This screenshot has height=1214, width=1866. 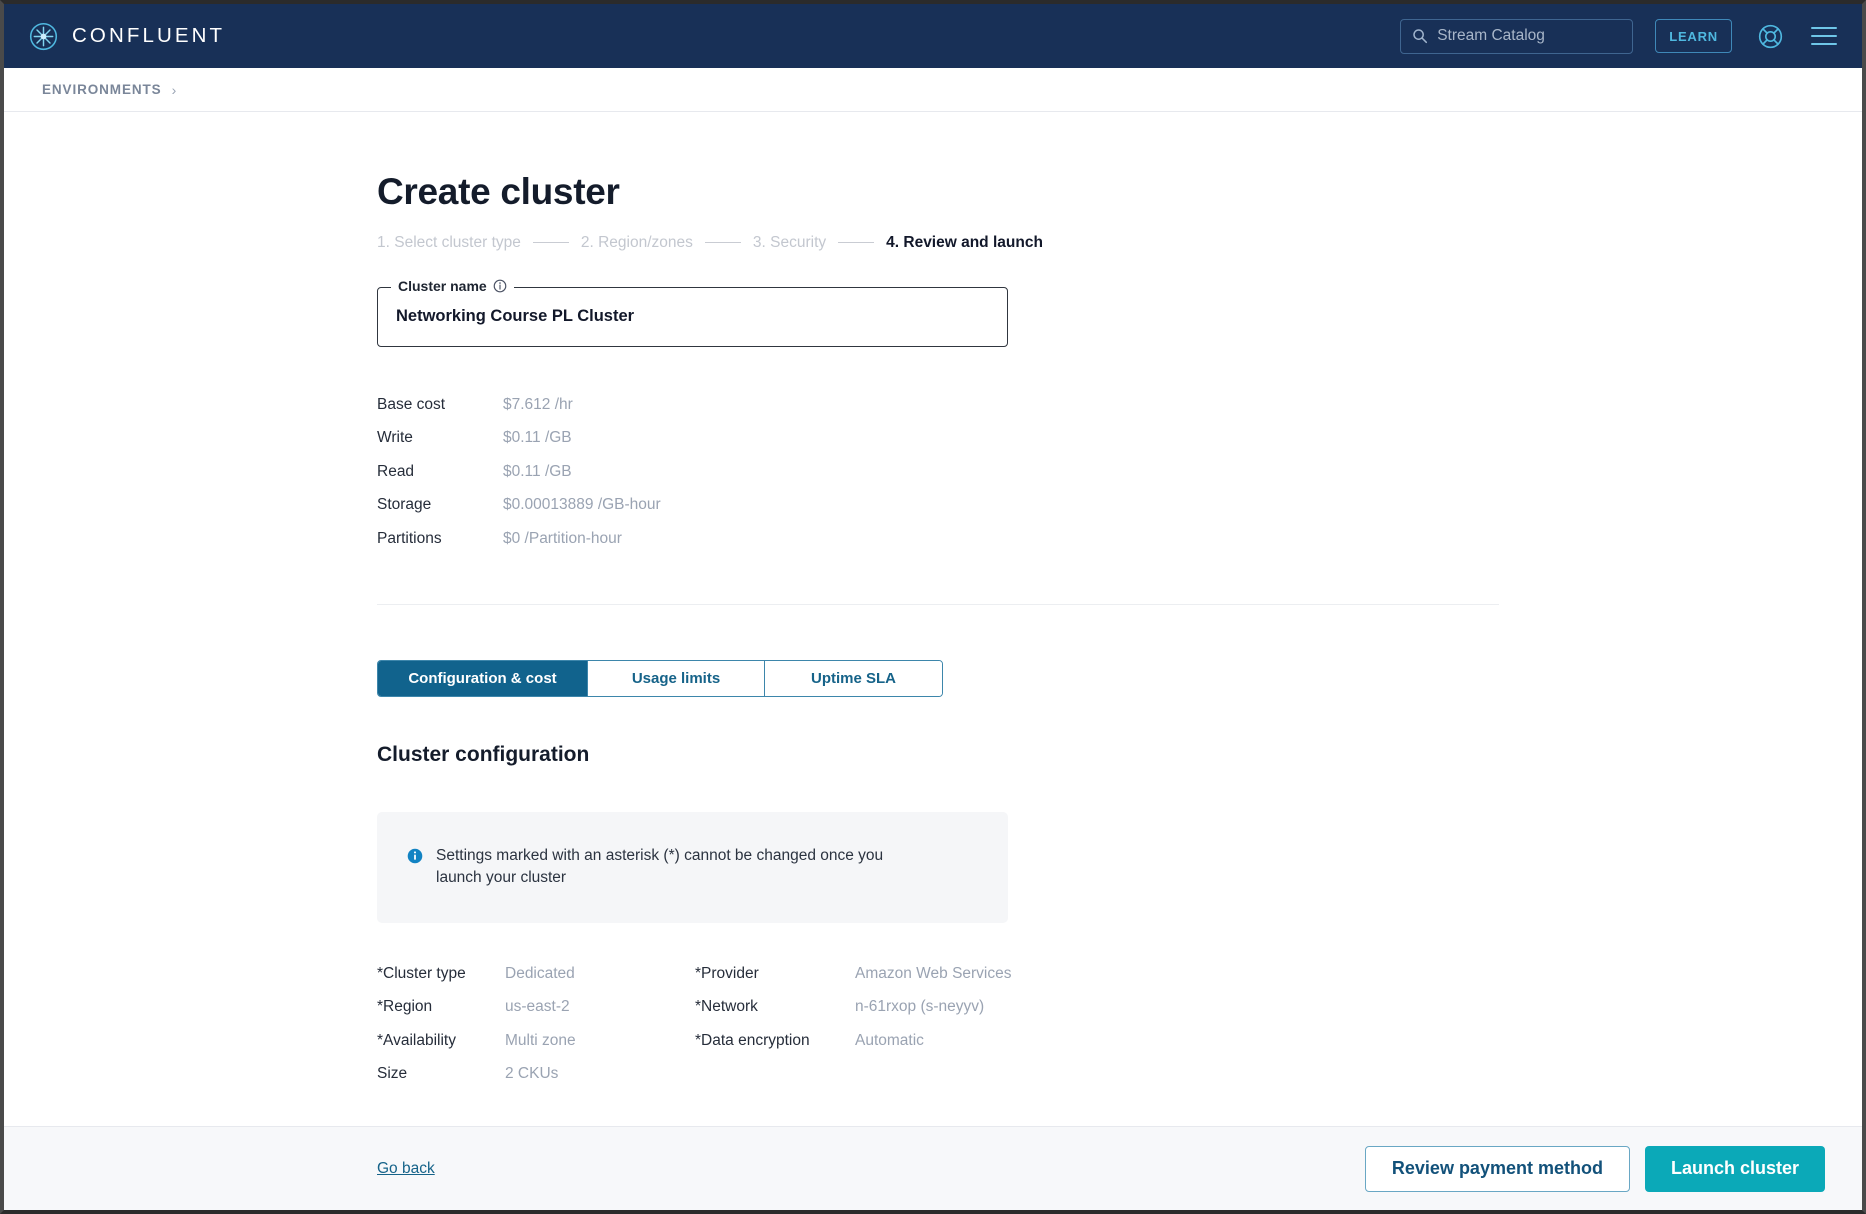 What do you see at coordinates (789, 243) in the screenshot?
I see `step-3-security: 3. Security` at bounding box center [789, 243].